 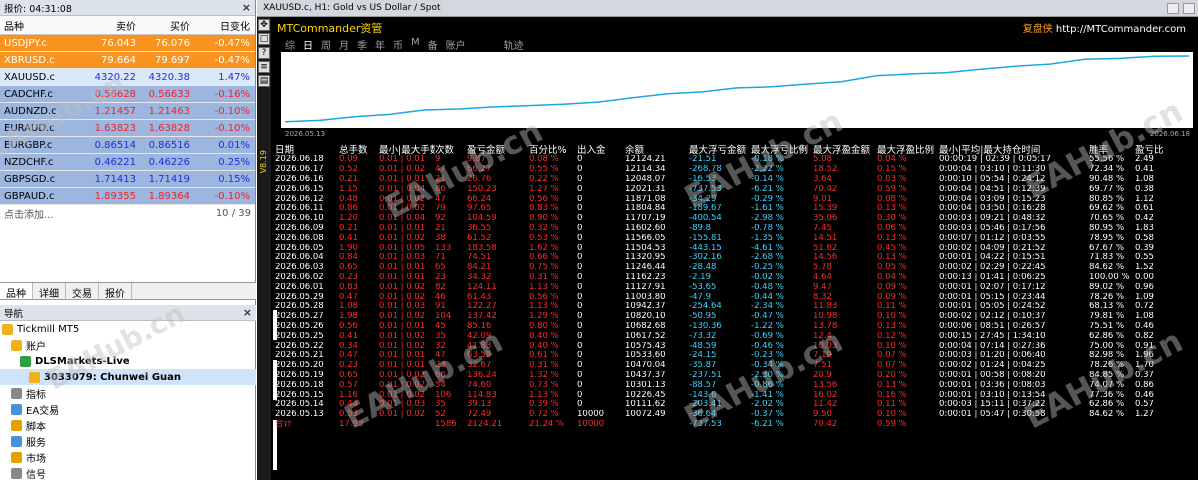 What do you see at coordinates (456, 44) in the screenshot?
I see `period-tab: 账户` at bounding box center [456, 44].